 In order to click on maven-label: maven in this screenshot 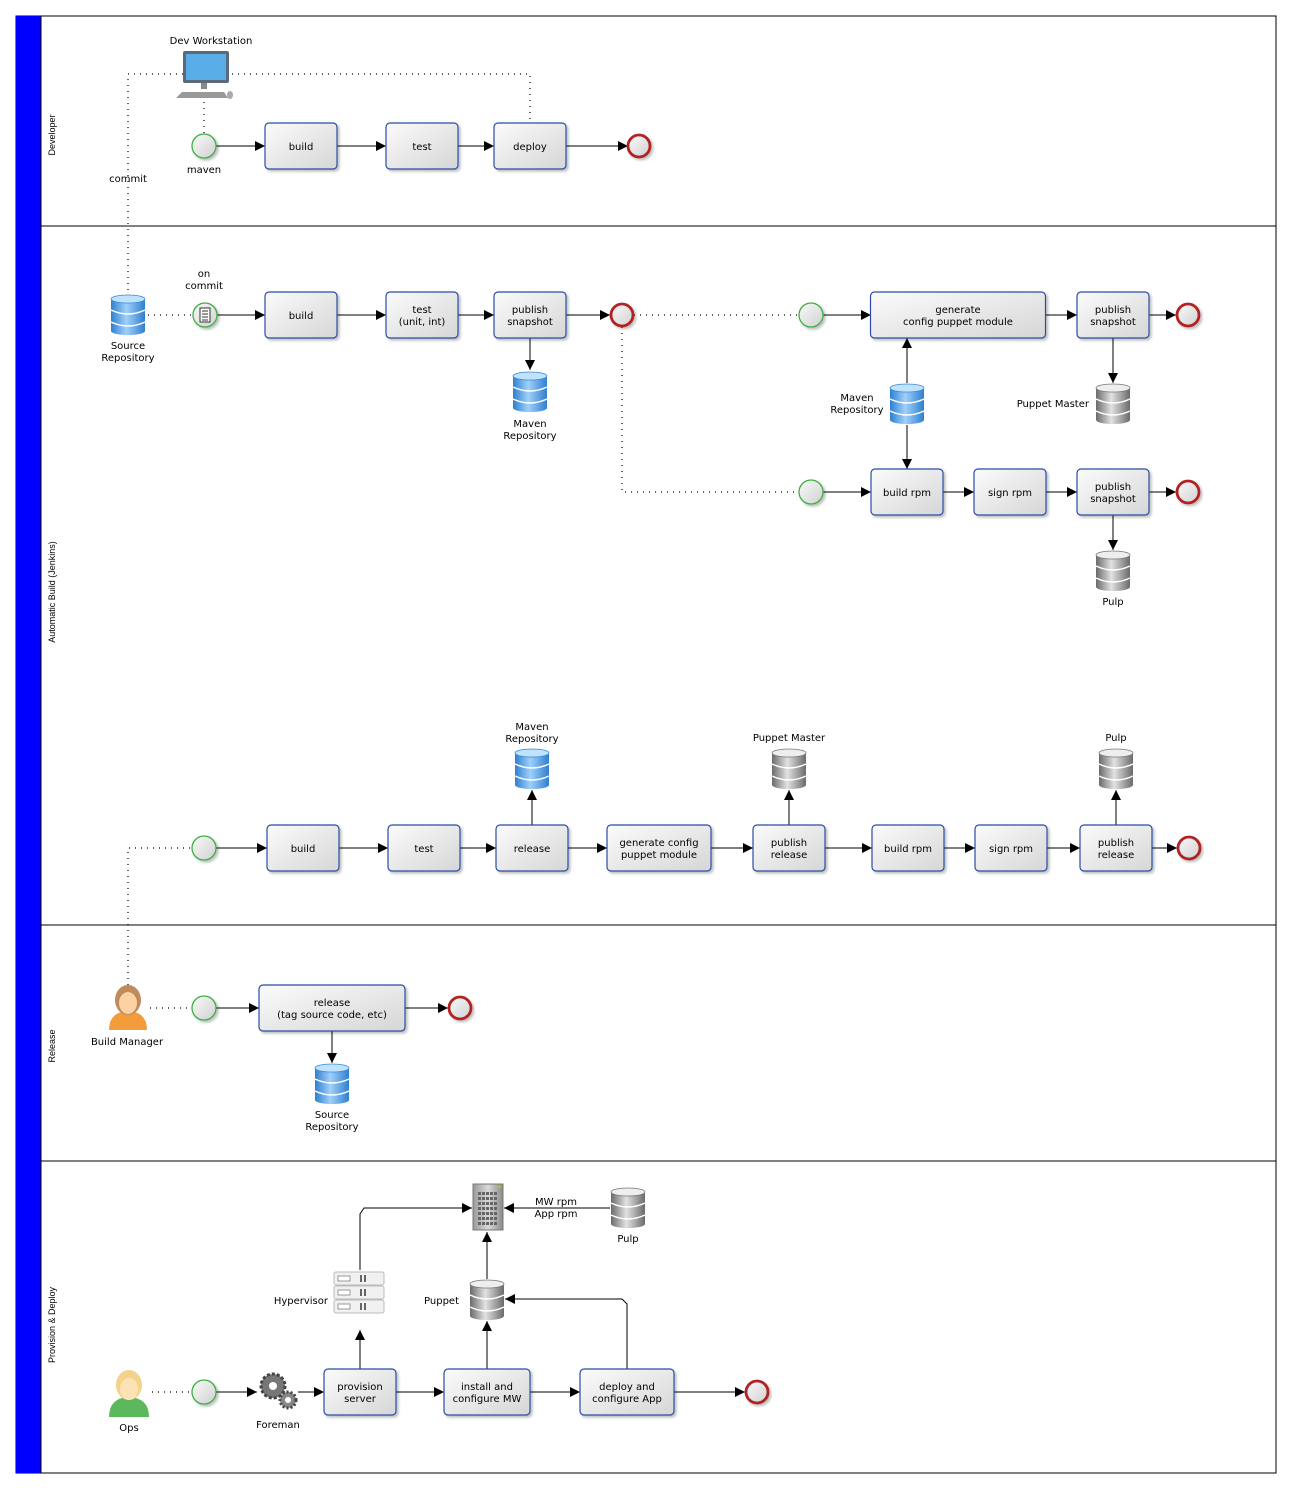, I will do `click(204, 170)`.